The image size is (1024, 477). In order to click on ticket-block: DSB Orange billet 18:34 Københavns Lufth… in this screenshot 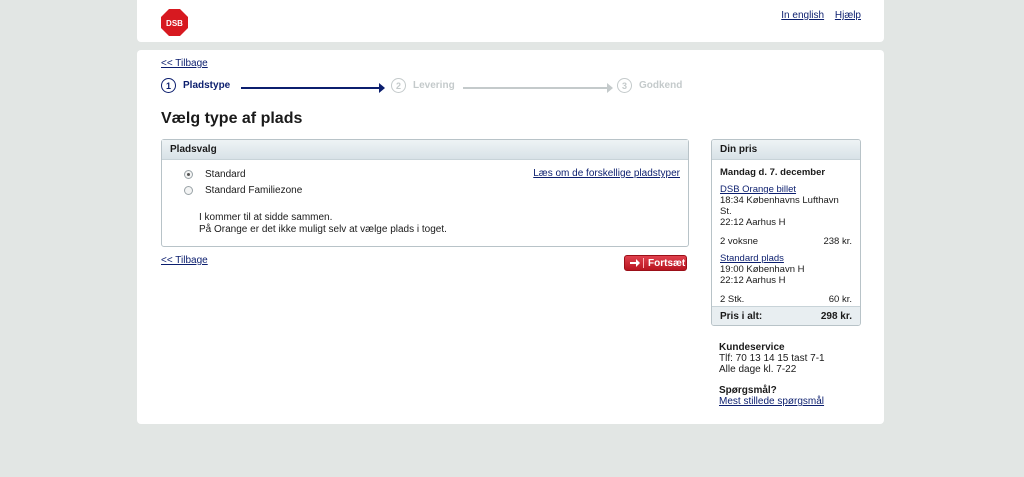, I will do `click(786, 206)`.